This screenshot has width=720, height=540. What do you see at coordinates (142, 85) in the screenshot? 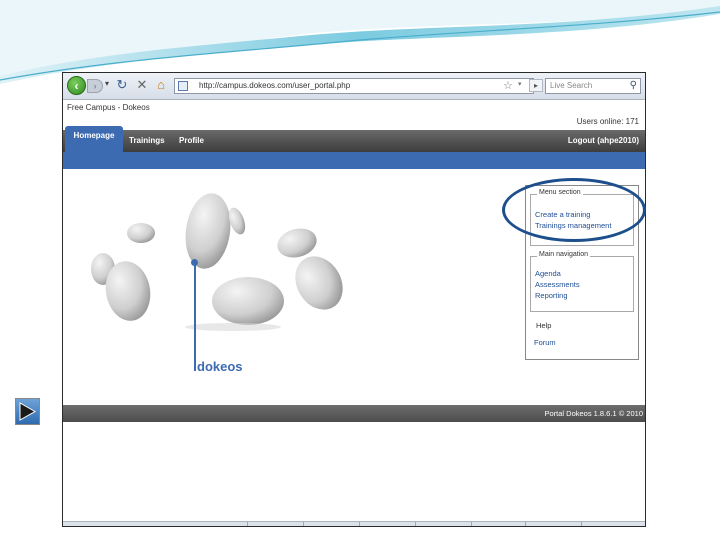
I see `stop-icon: ✕` at bounding box center [142, 85].